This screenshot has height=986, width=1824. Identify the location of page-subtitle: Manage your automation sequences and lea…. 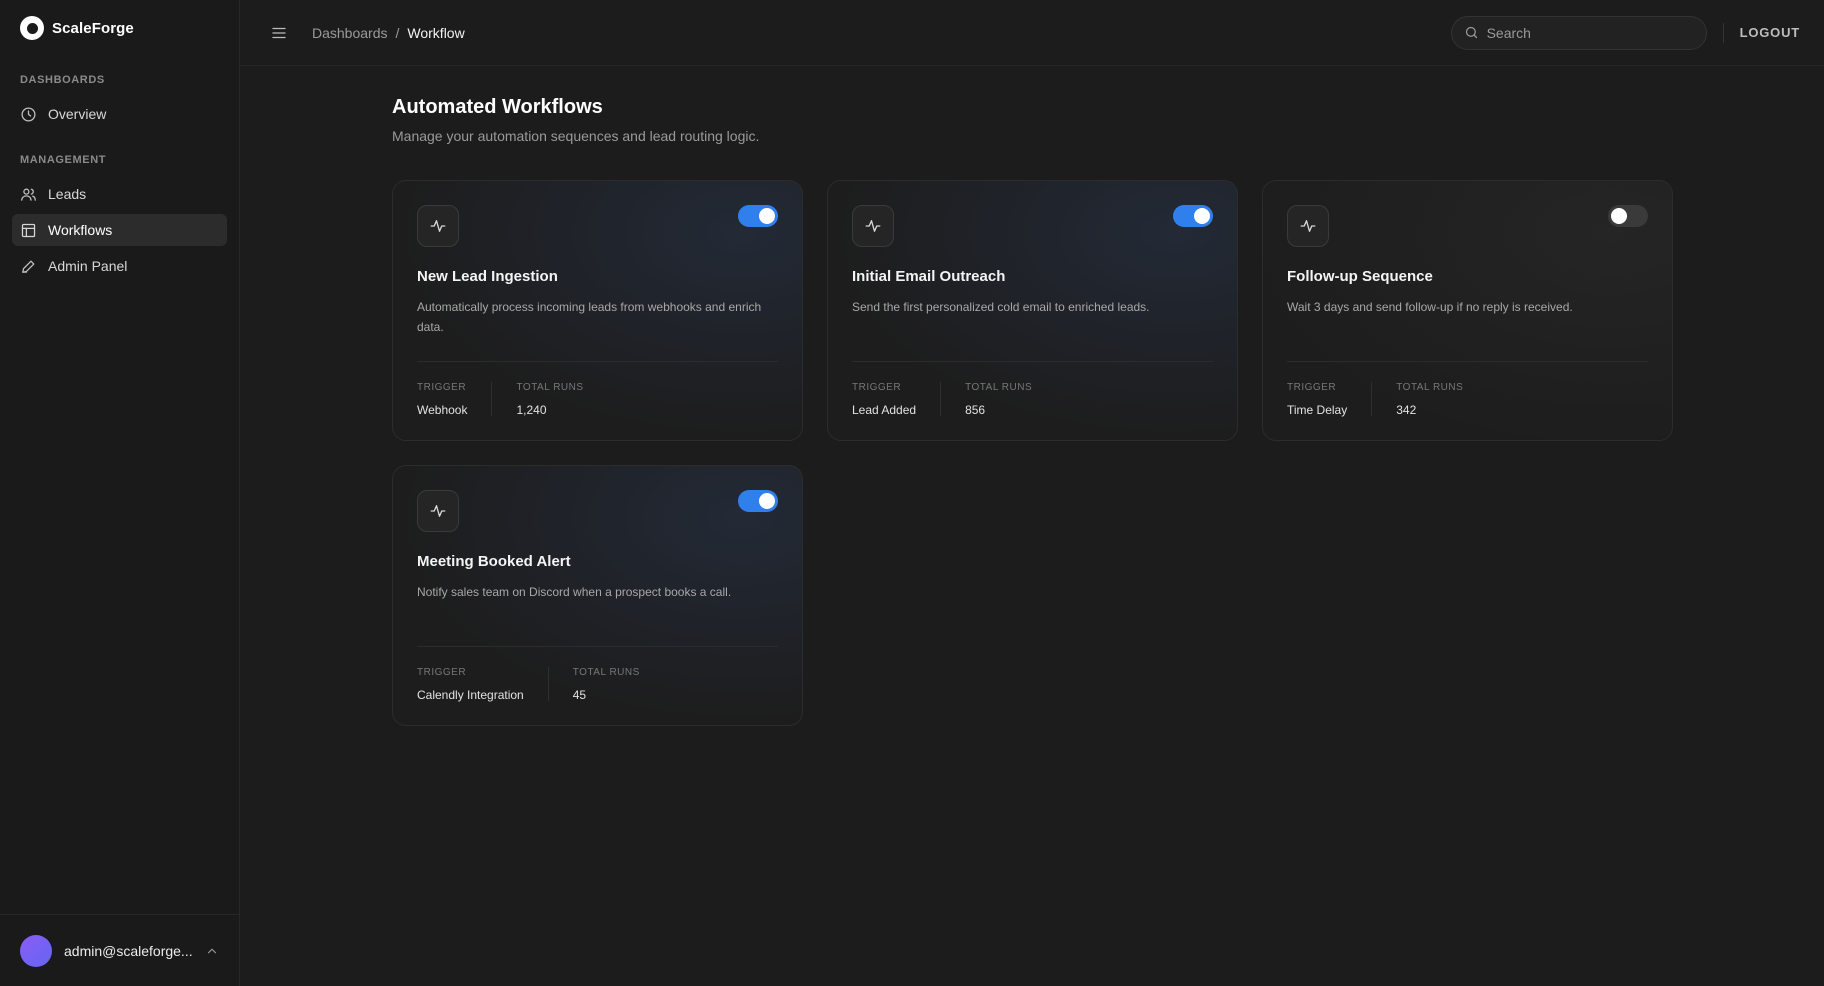
(576, 136).